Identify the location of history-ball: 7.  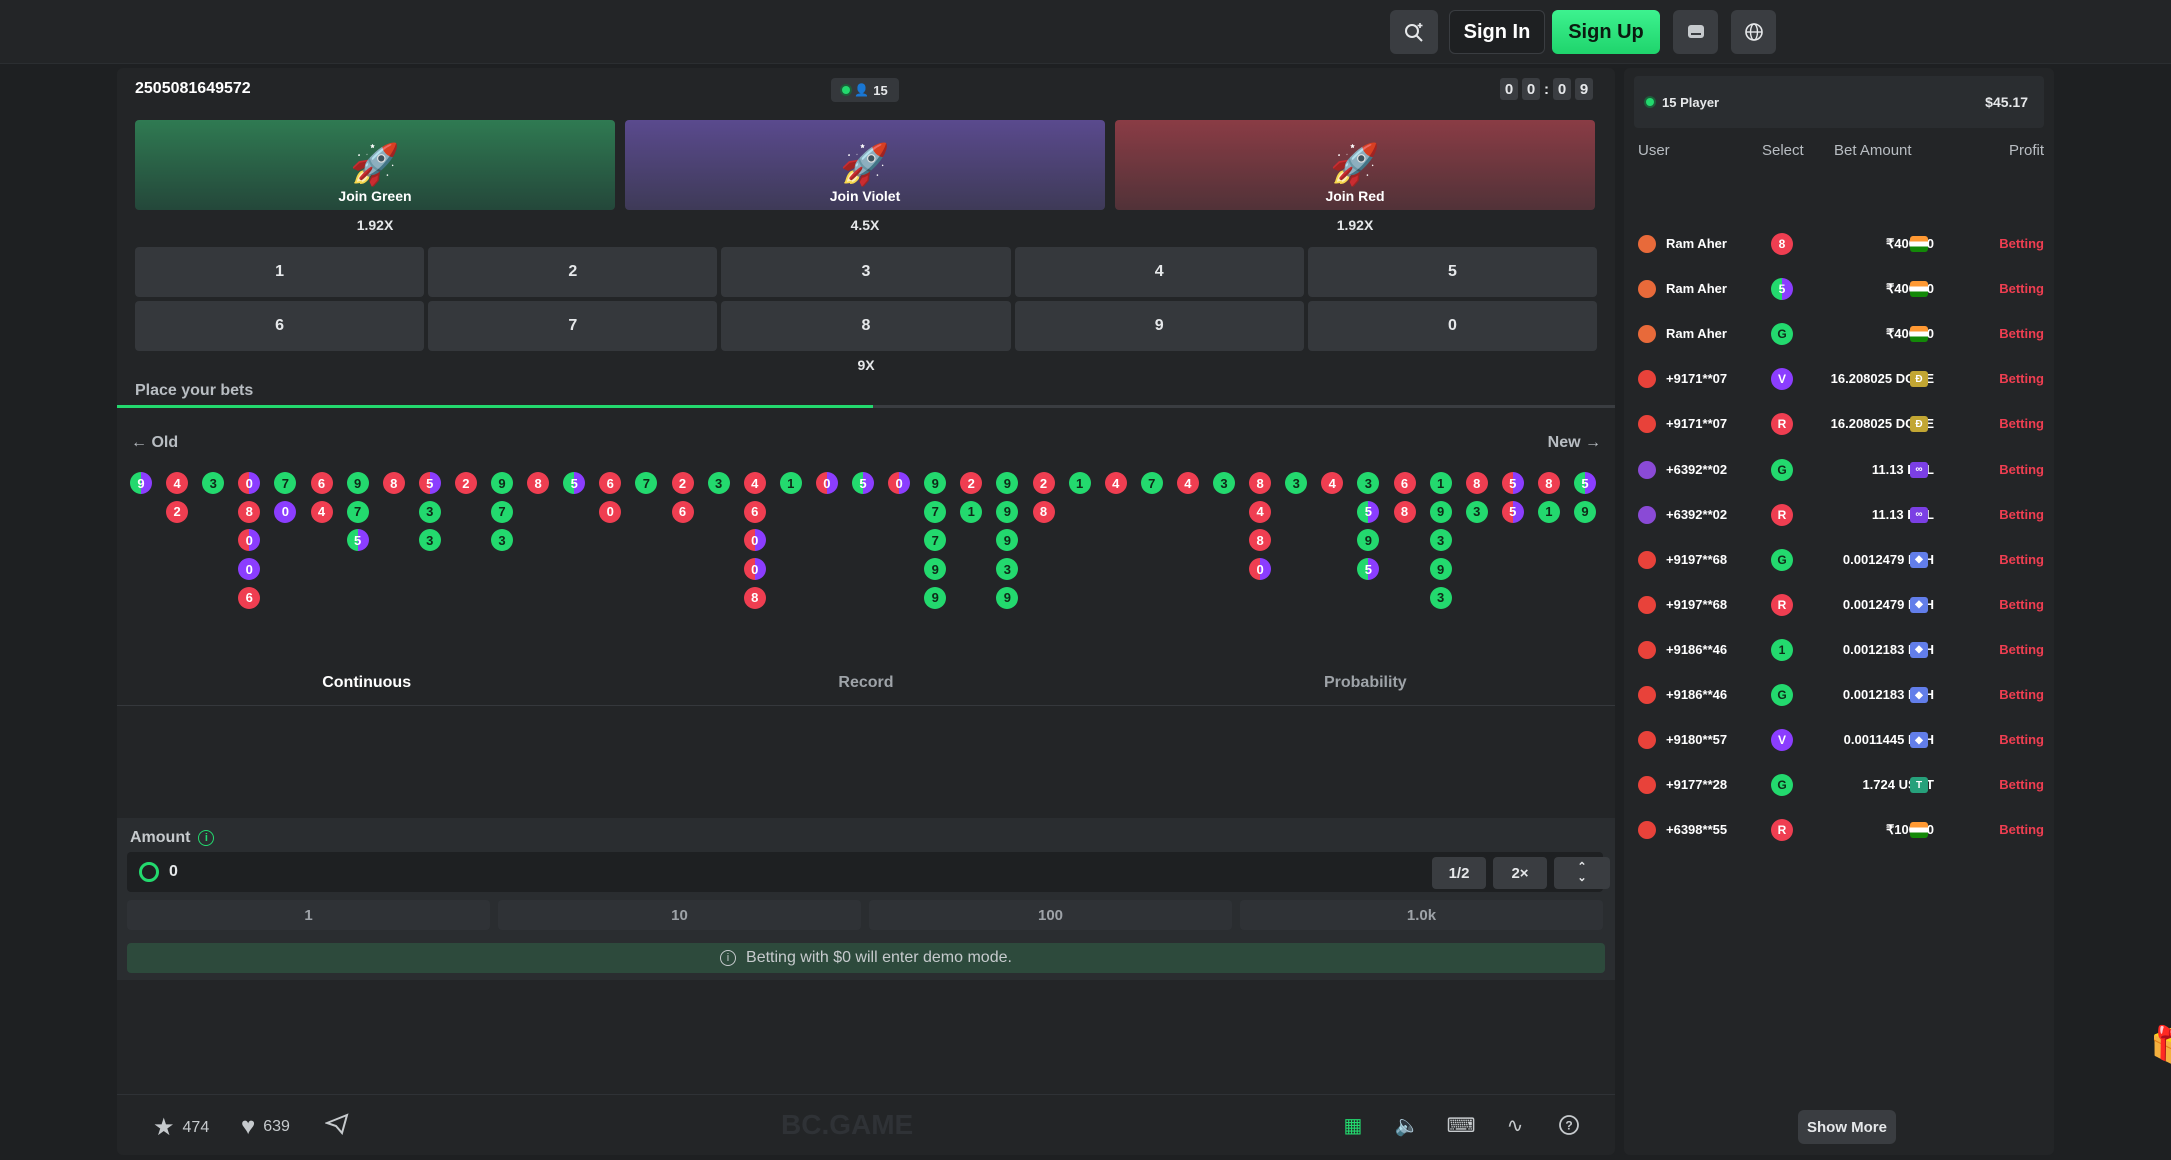
(502, 511).